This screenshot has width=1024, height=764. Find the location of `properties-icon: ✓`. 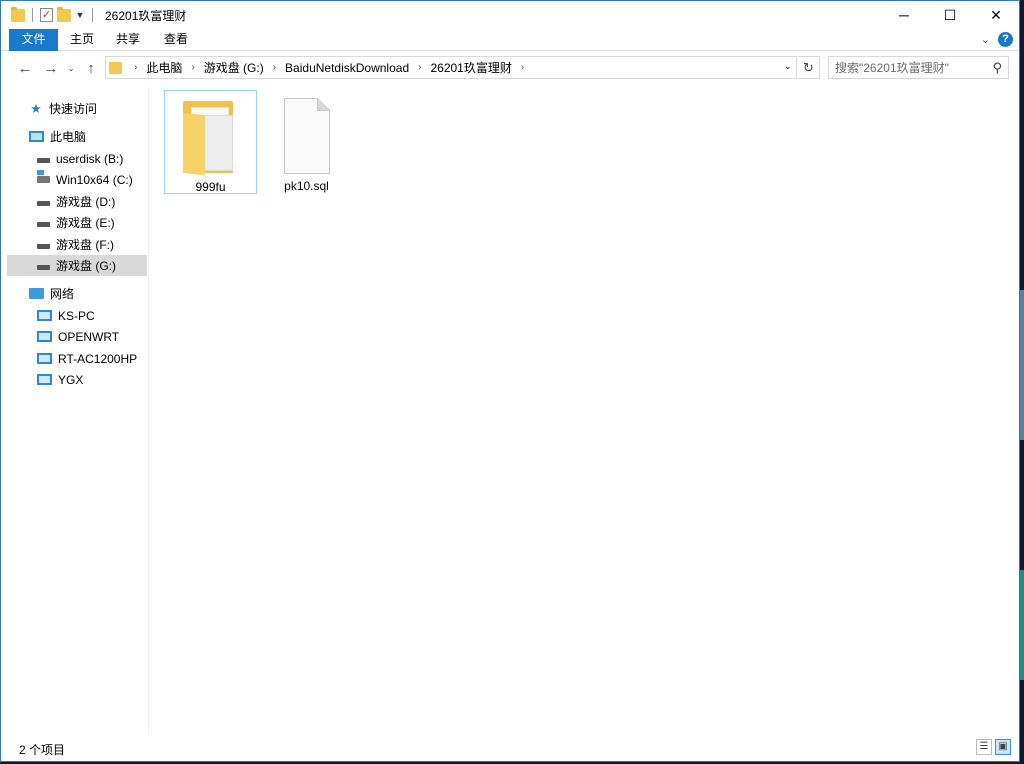

properties-icon: ✓ is located at coordinates (46, 15).